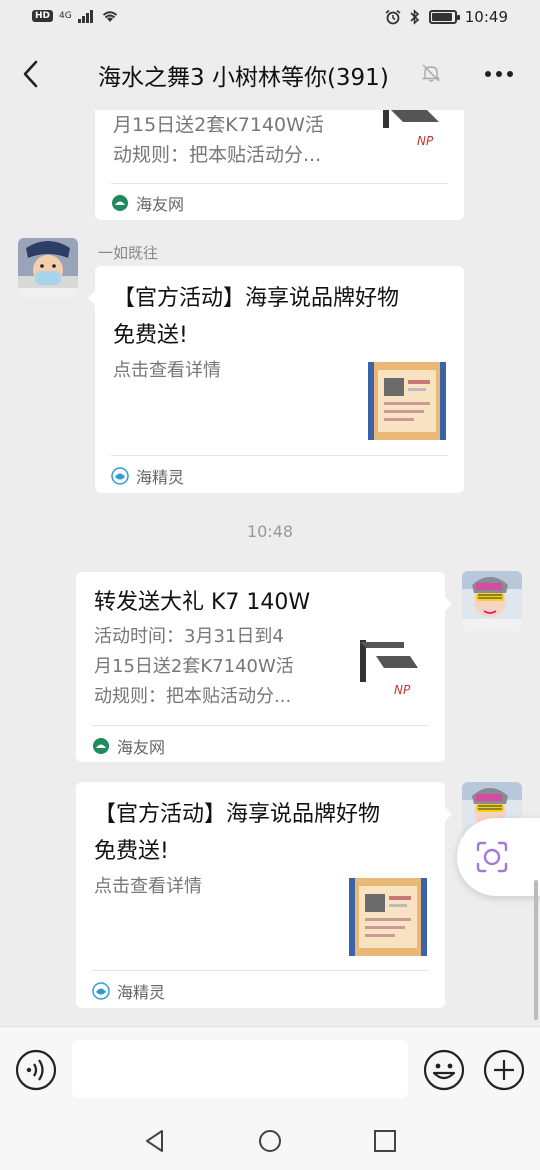 The height and width of the screenshot is (1170, 540). What do you see at coordinates (492, 857) in the screenshot?
I see `scan-lens-icon` at bounding box center [492, 857].